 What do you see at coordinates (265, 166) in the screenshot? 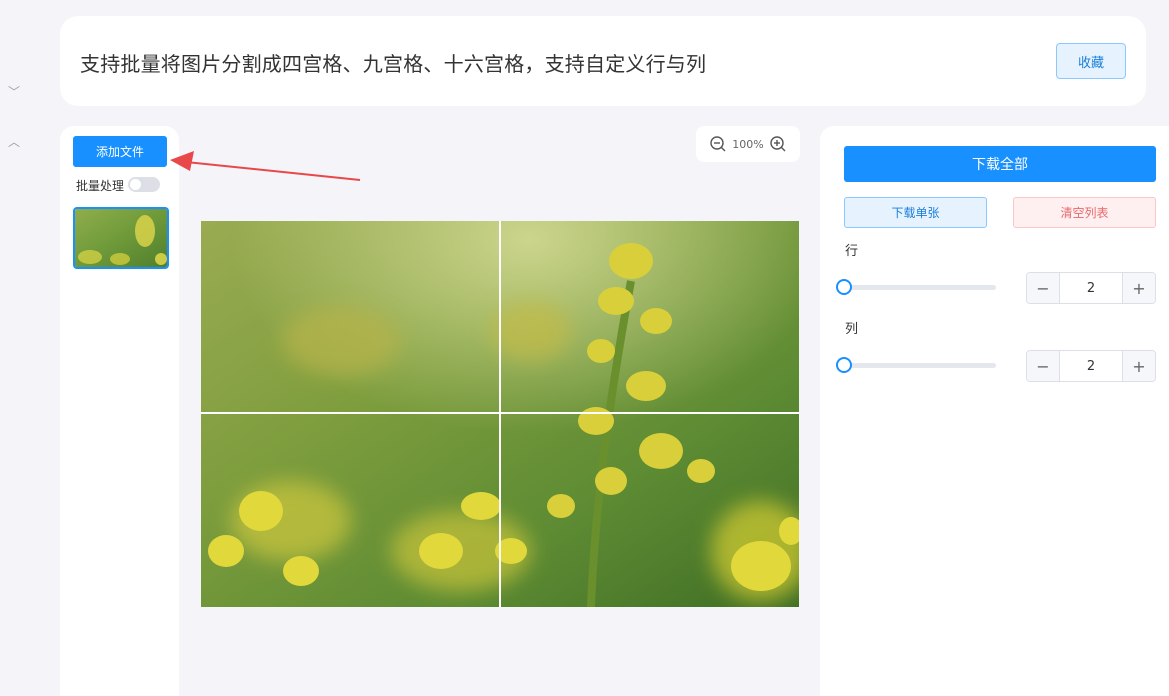
I see `annotation-arrow` at bounding box center [265, 166].